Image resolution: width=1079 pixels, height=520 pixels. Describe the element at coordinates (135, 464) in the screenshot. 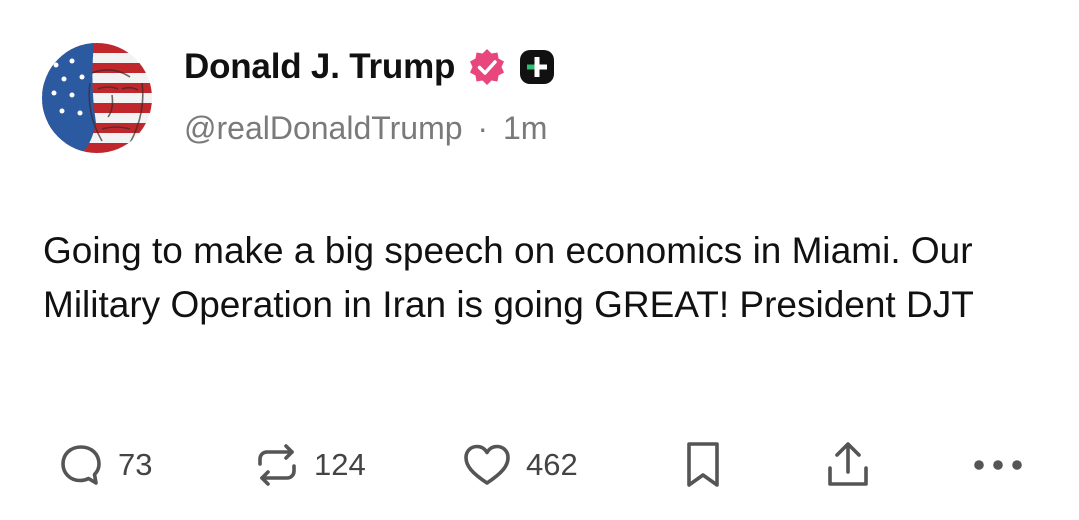

I see `reply-count: 73` at that location.